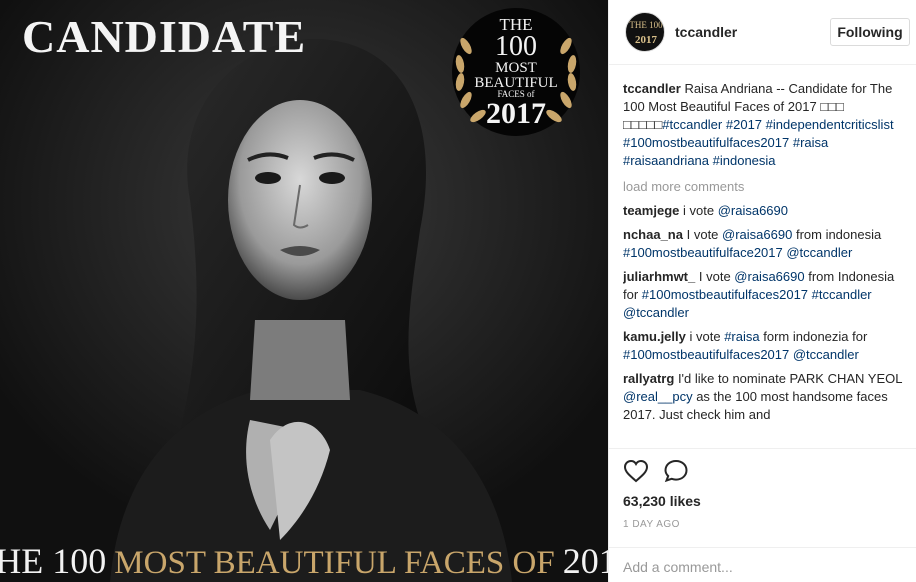 This screenshot has height=582, width=916. I want to click on add-comment-bar, so click(762, 564).